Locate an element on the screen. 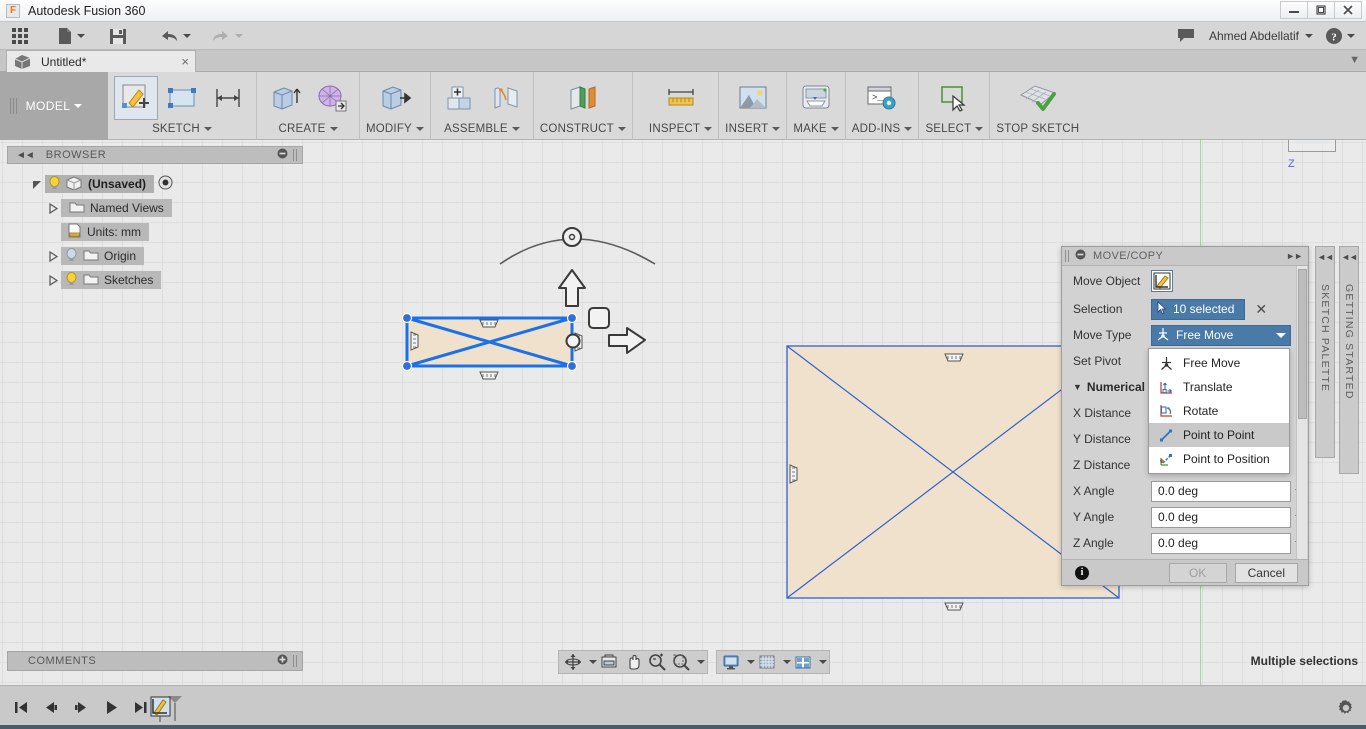  zoom-window-icon is located at coordinates (681, 662).